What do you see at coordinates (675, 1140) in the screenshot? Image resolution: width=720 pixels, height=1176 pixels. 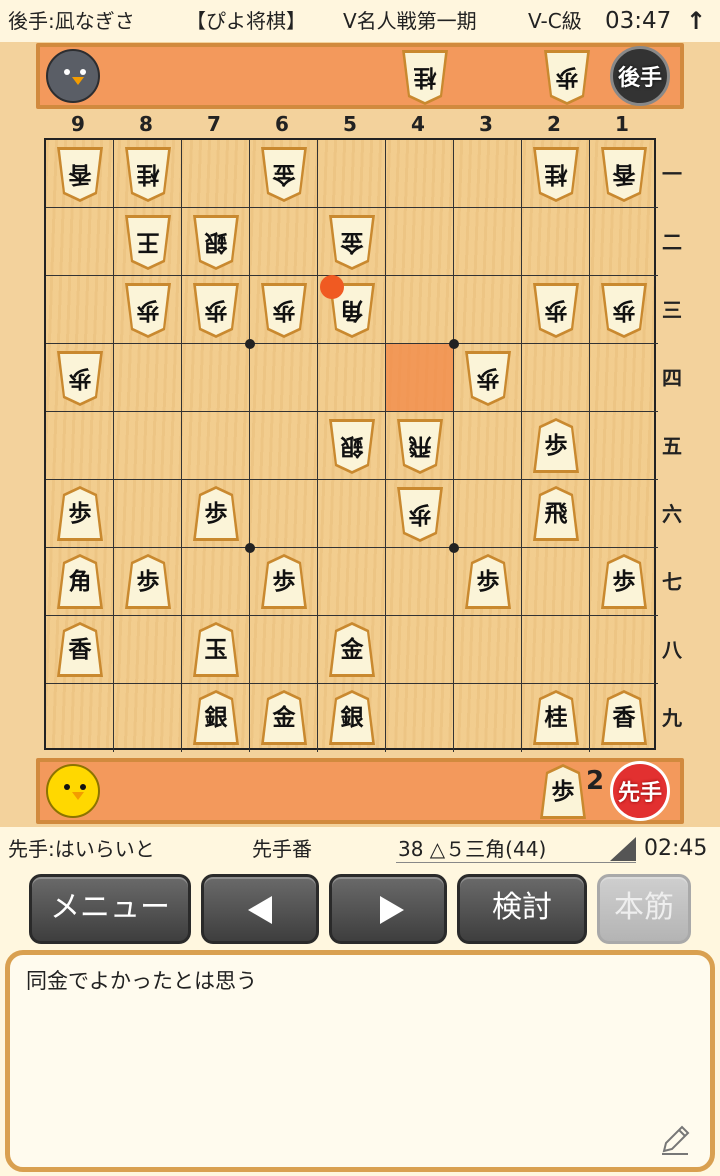 I see `pencil-icon` at bounding box center [675, 1140].